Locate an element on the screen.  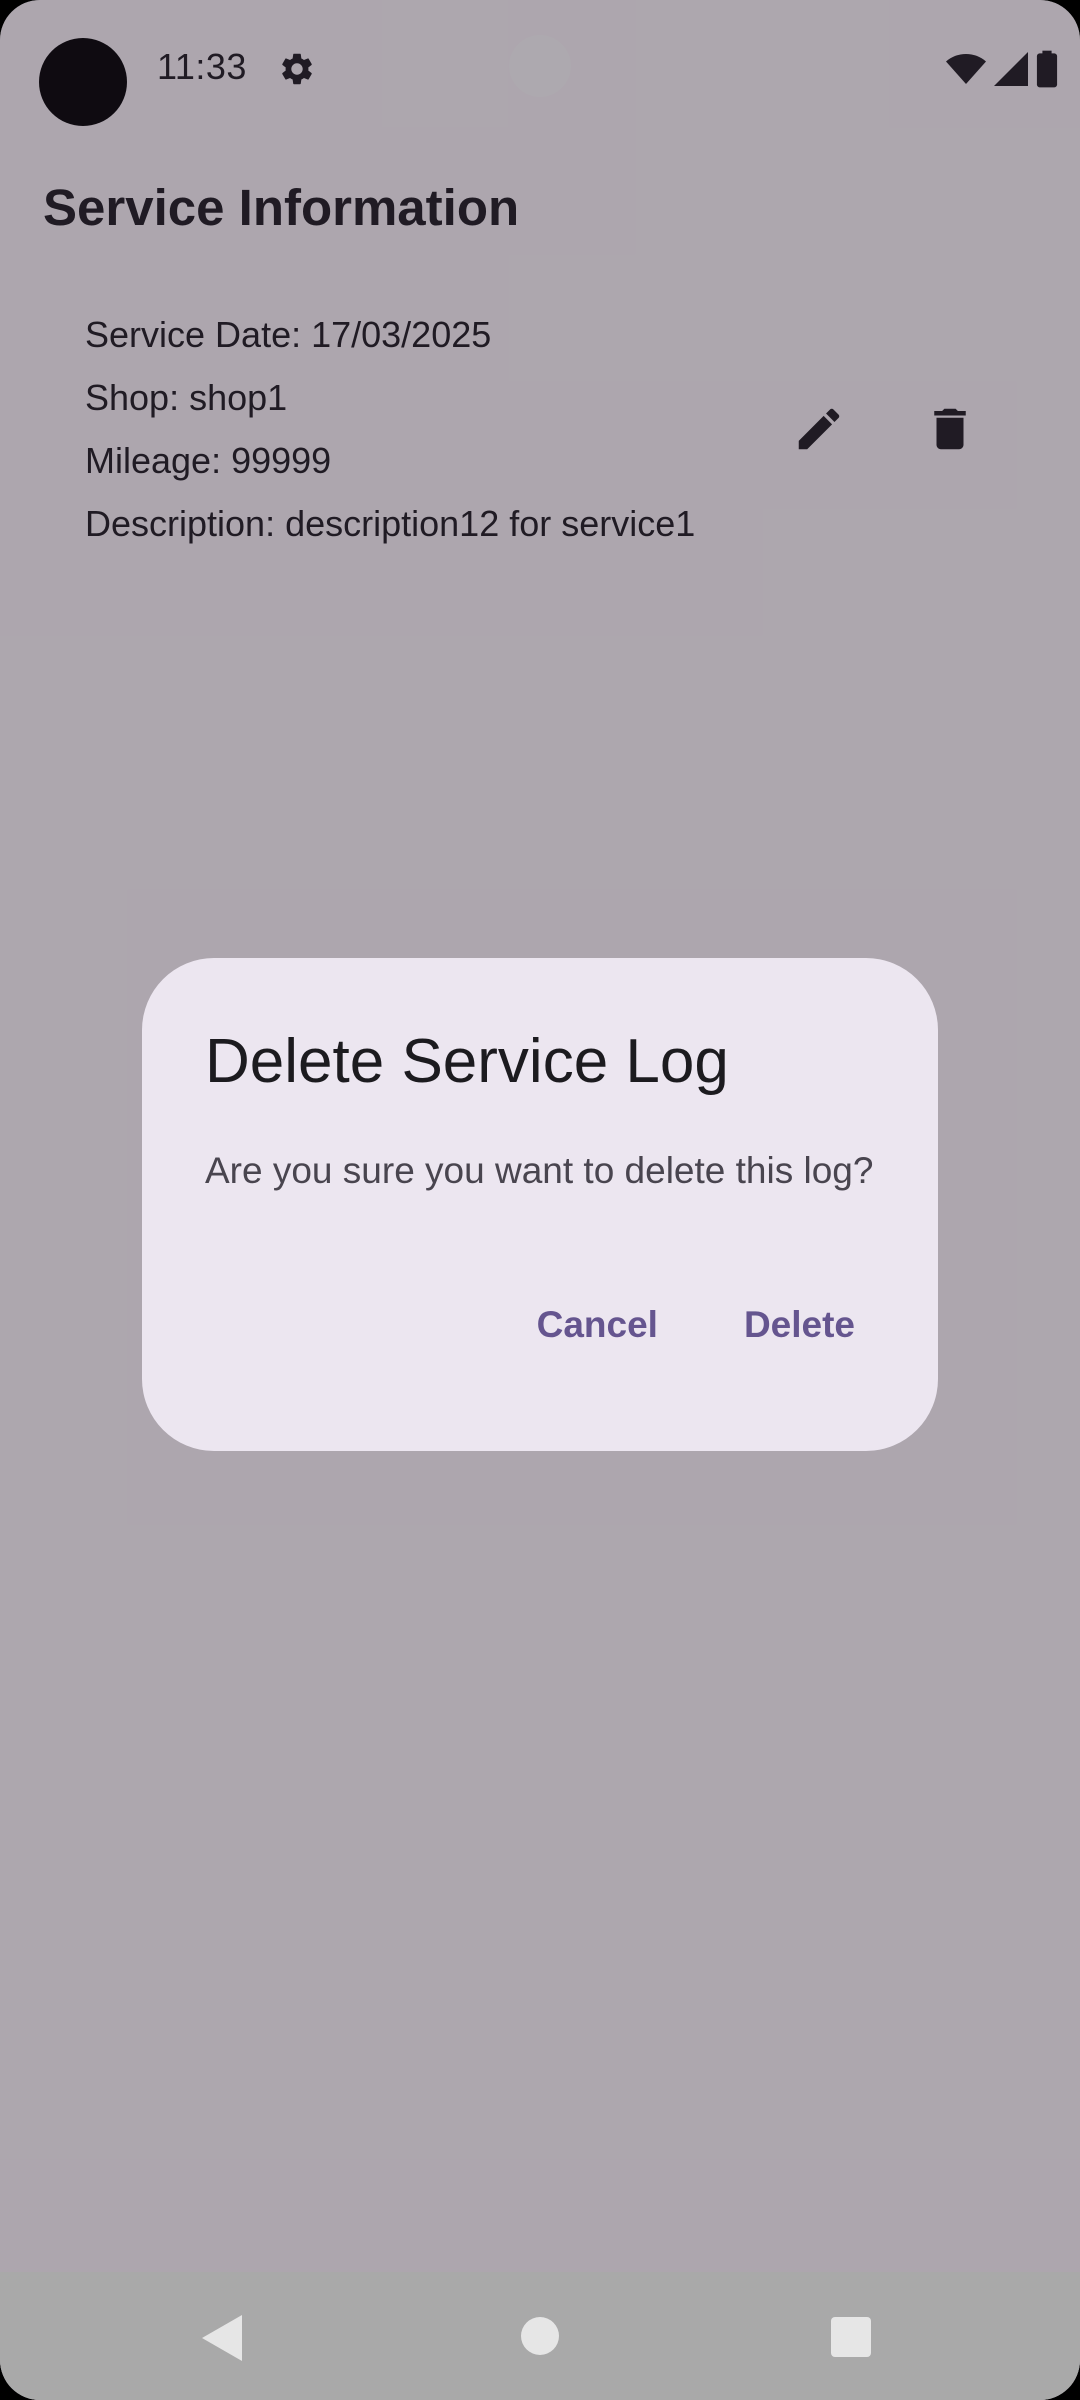
back-icon is located at coordinates (222, 2340).